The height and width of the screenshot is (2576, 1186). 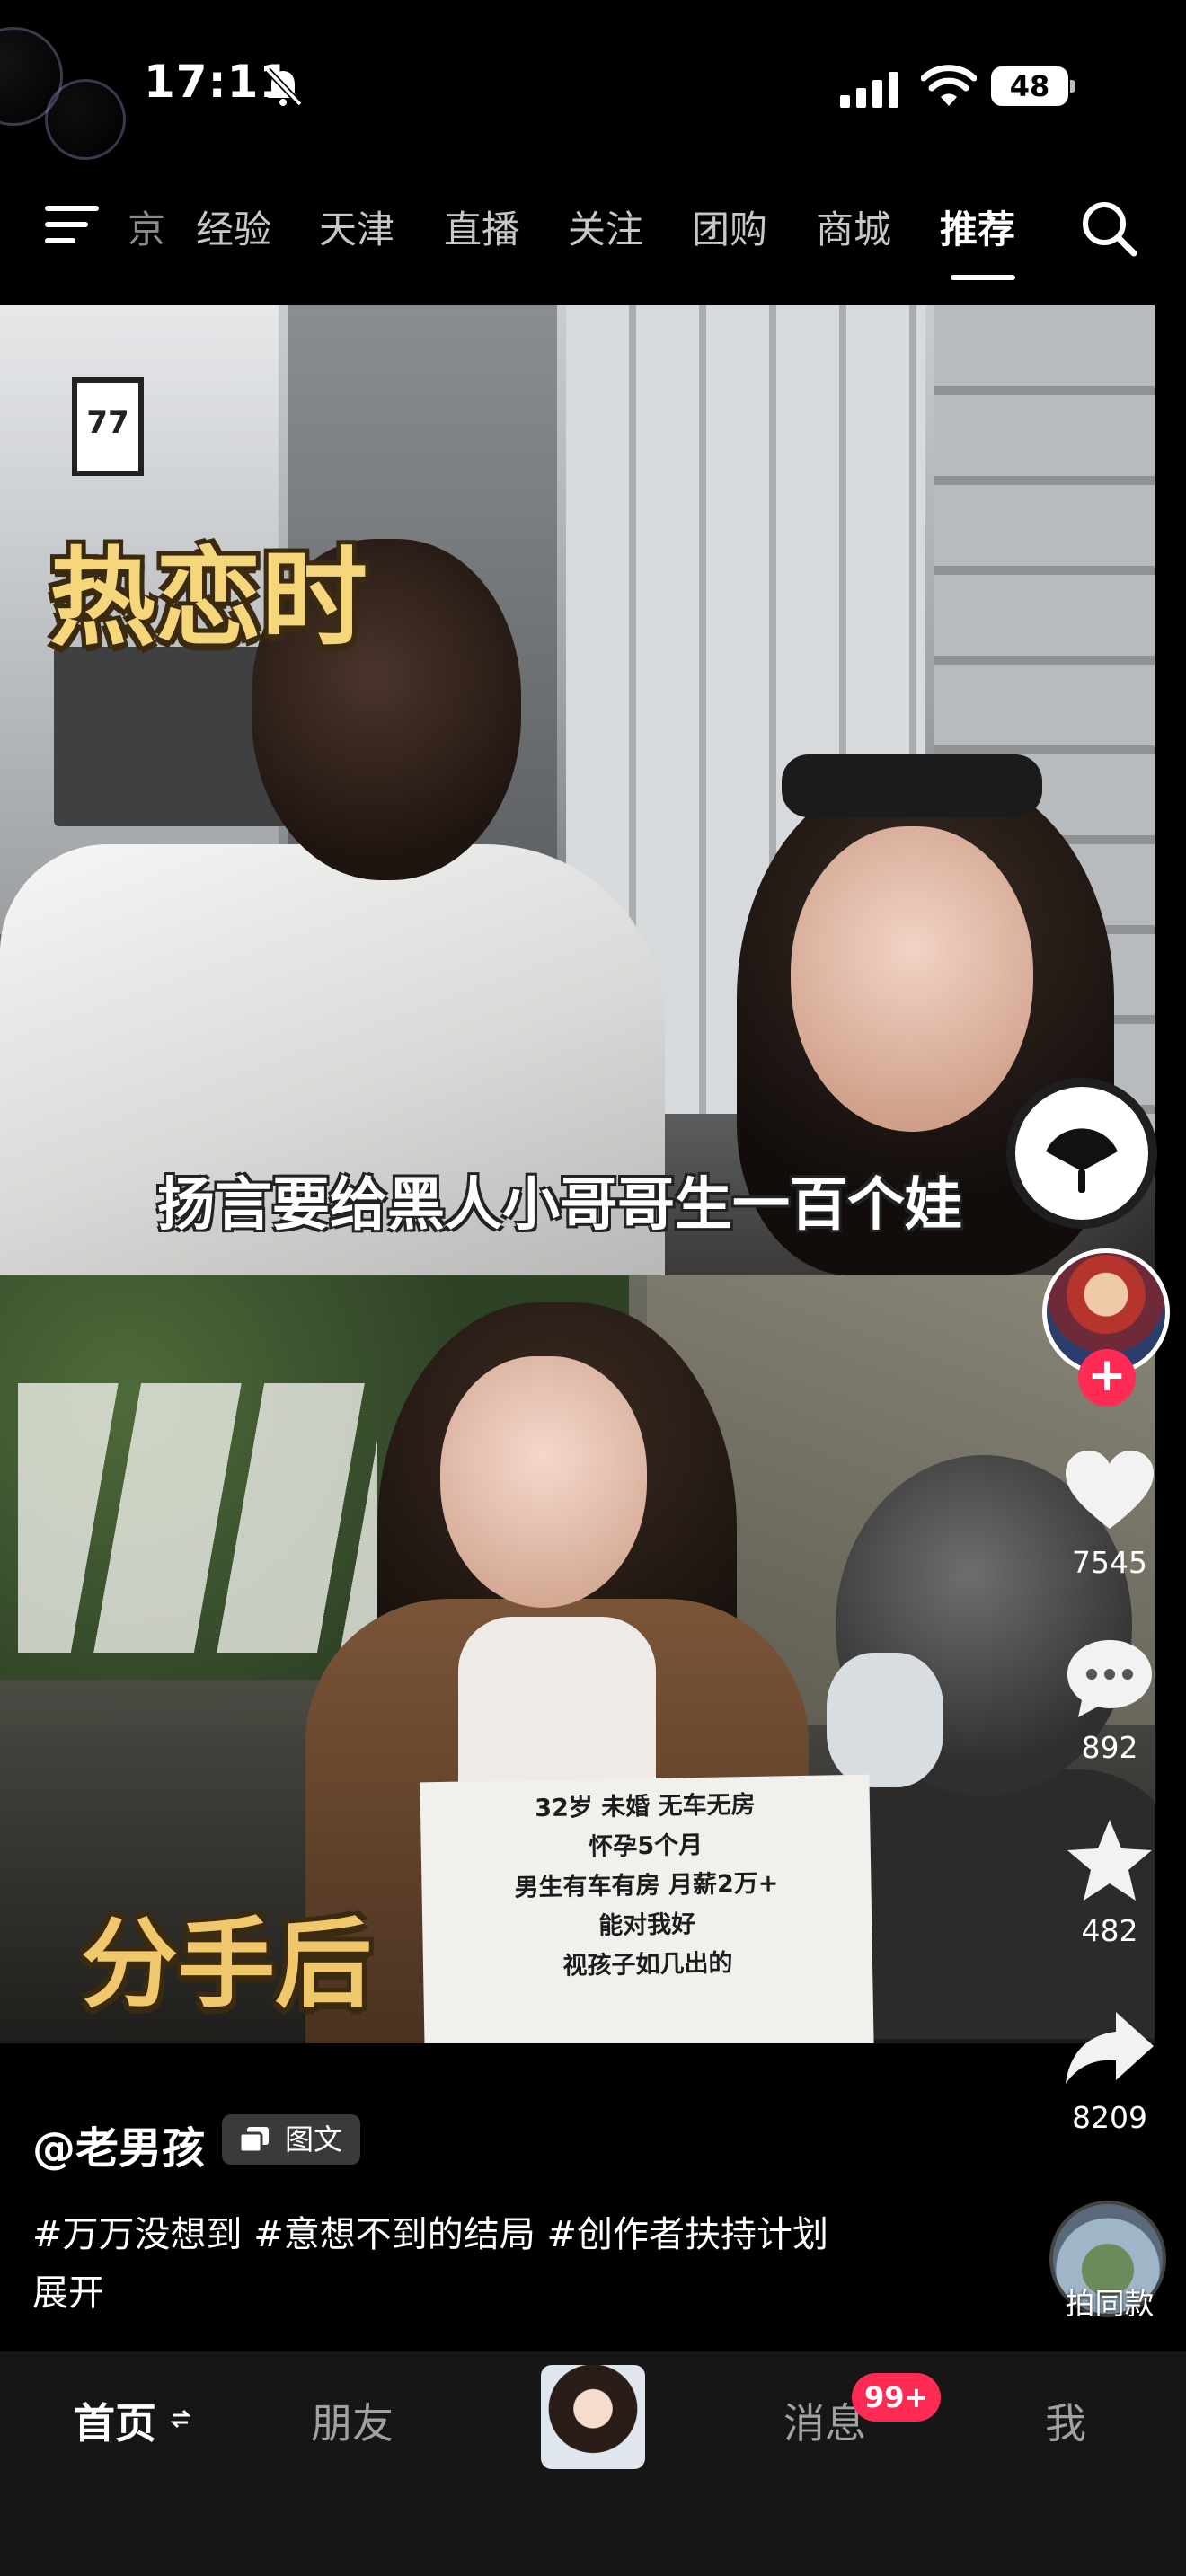 I want to click on tab-friends: 朋友, so click(x=352, y=2420).